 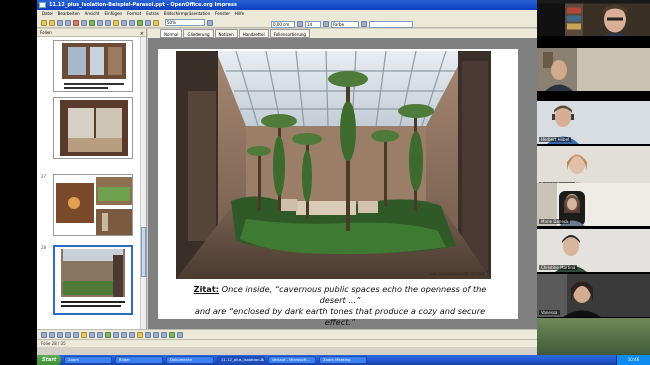 I want to click on slides-panel: Folien × 27 28, so click(x=92, y=179).